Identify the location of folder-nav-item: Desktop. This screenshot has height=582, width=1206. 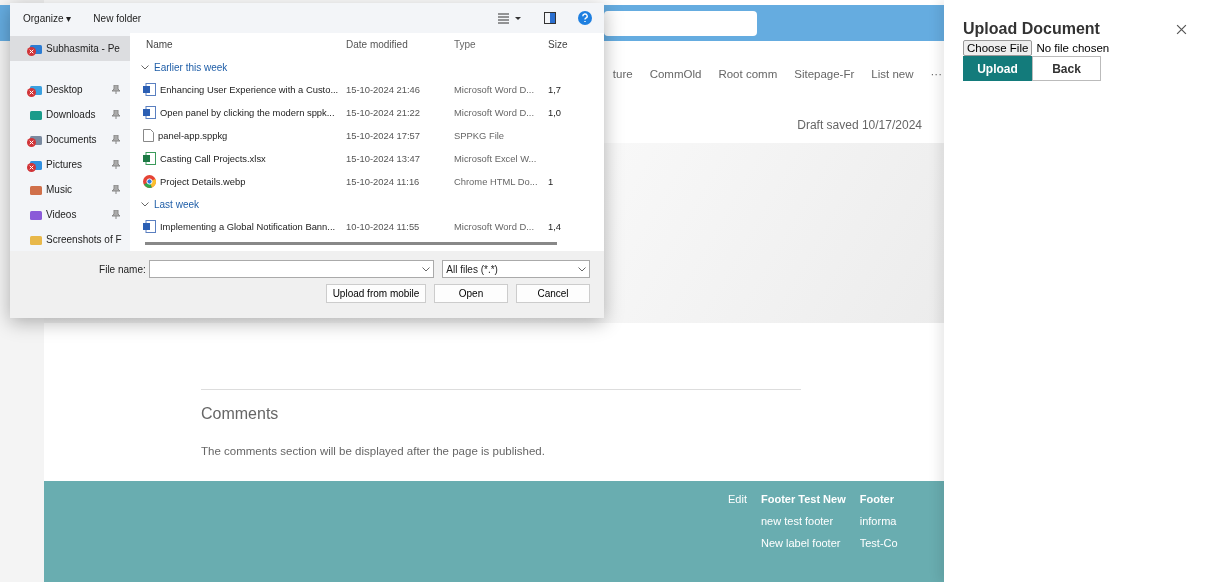
(70, 89).